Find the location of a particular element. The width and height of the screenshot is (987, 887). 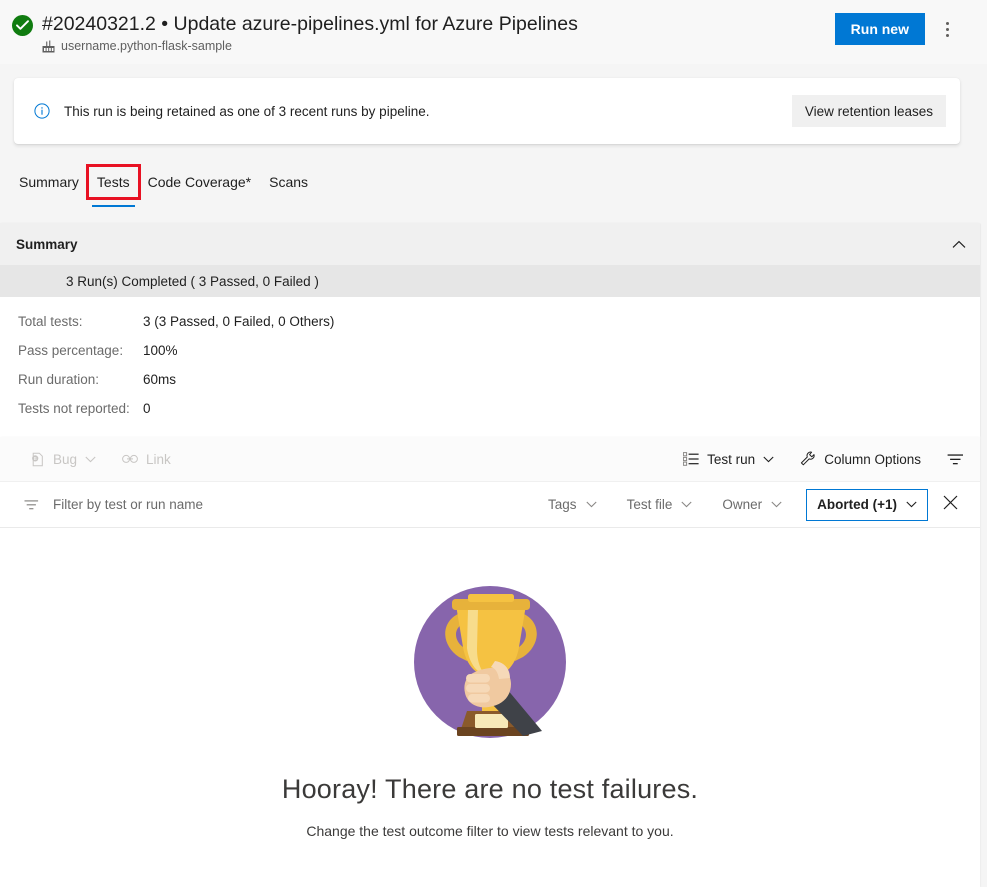

wrench-icon is located at coordinates (808, 459).